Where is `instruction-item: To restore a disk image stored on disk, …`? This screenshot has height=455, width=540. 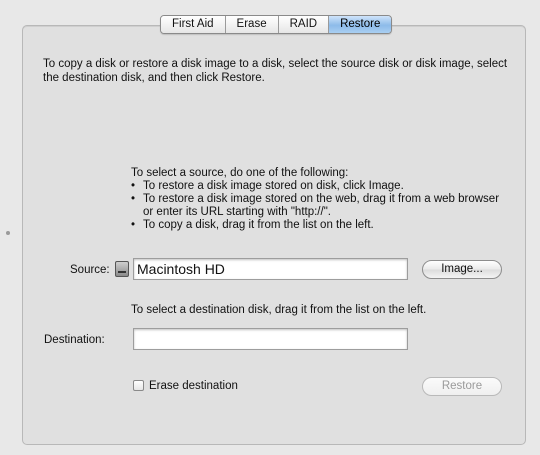
instruction-item: To restore a disk image stored on disk, … is located at coordinates (321, 186).